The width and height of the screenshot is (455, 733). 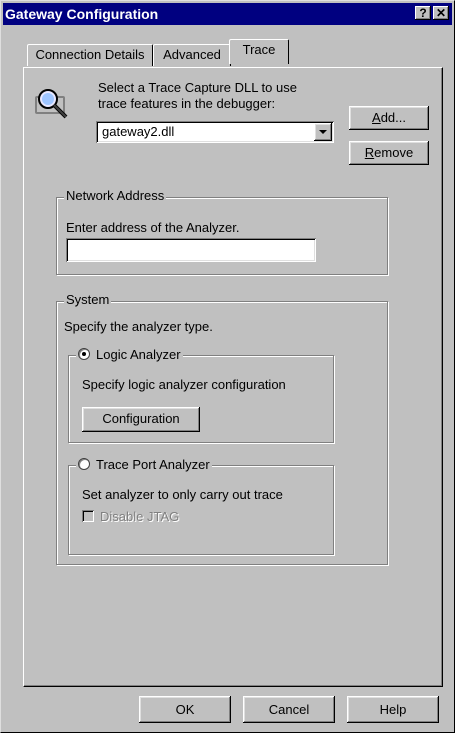 I want to click on configuration-button: Configuration, so click(x=141, y=419).